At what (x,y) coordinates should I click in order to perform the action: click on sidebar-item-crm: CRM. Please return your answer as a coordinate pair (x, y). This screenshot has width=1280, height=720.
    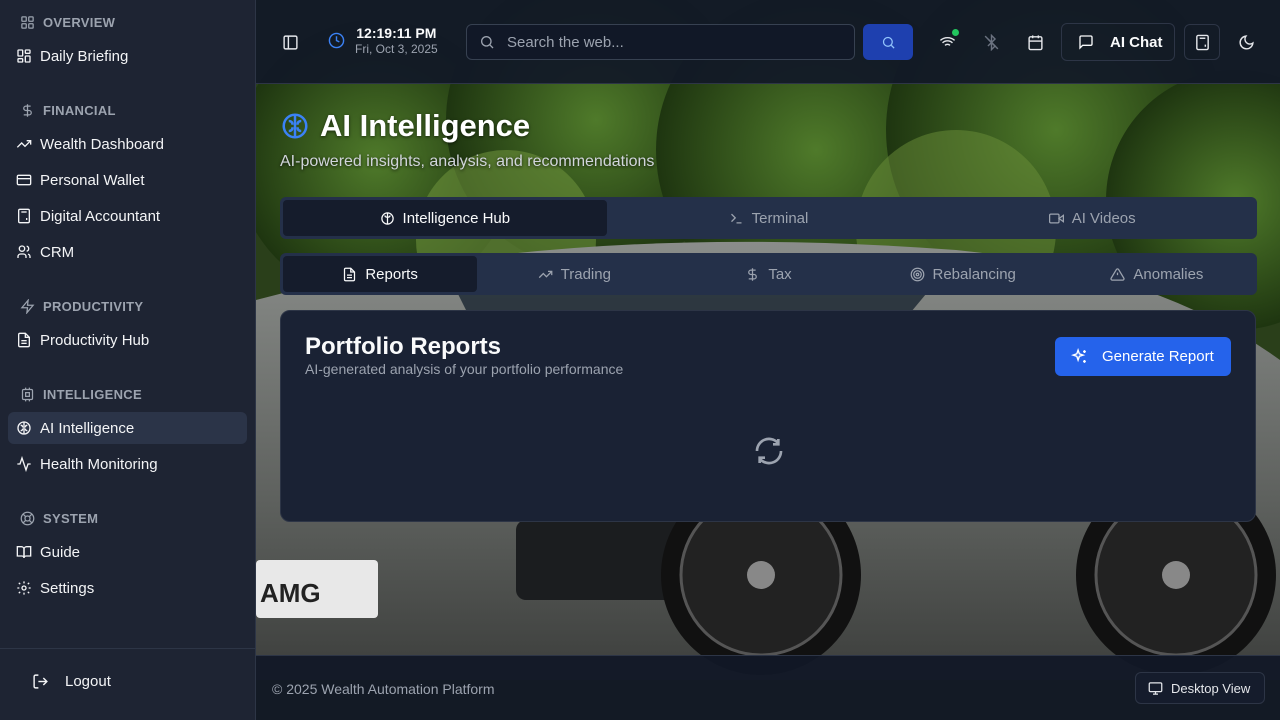
    Looking at the image, I should click on (127, 252).